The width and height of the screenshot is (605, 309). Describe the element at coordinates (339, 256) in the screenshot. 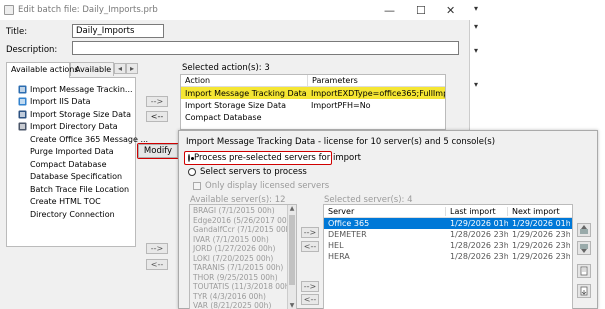

I see `server-cell: HERA` at that location.